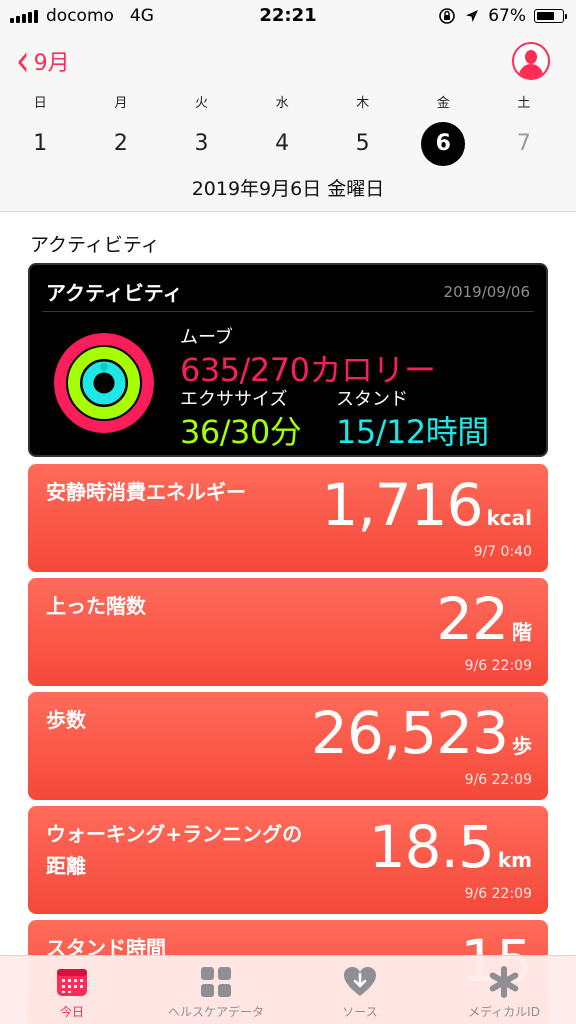 The height and width of the screenshot is (1024, 576). What do you see at coordinates (146, 492) in the screenshot?
I see `metric-name: 安静時消費エネルギー` at bounding box center [146, 492].